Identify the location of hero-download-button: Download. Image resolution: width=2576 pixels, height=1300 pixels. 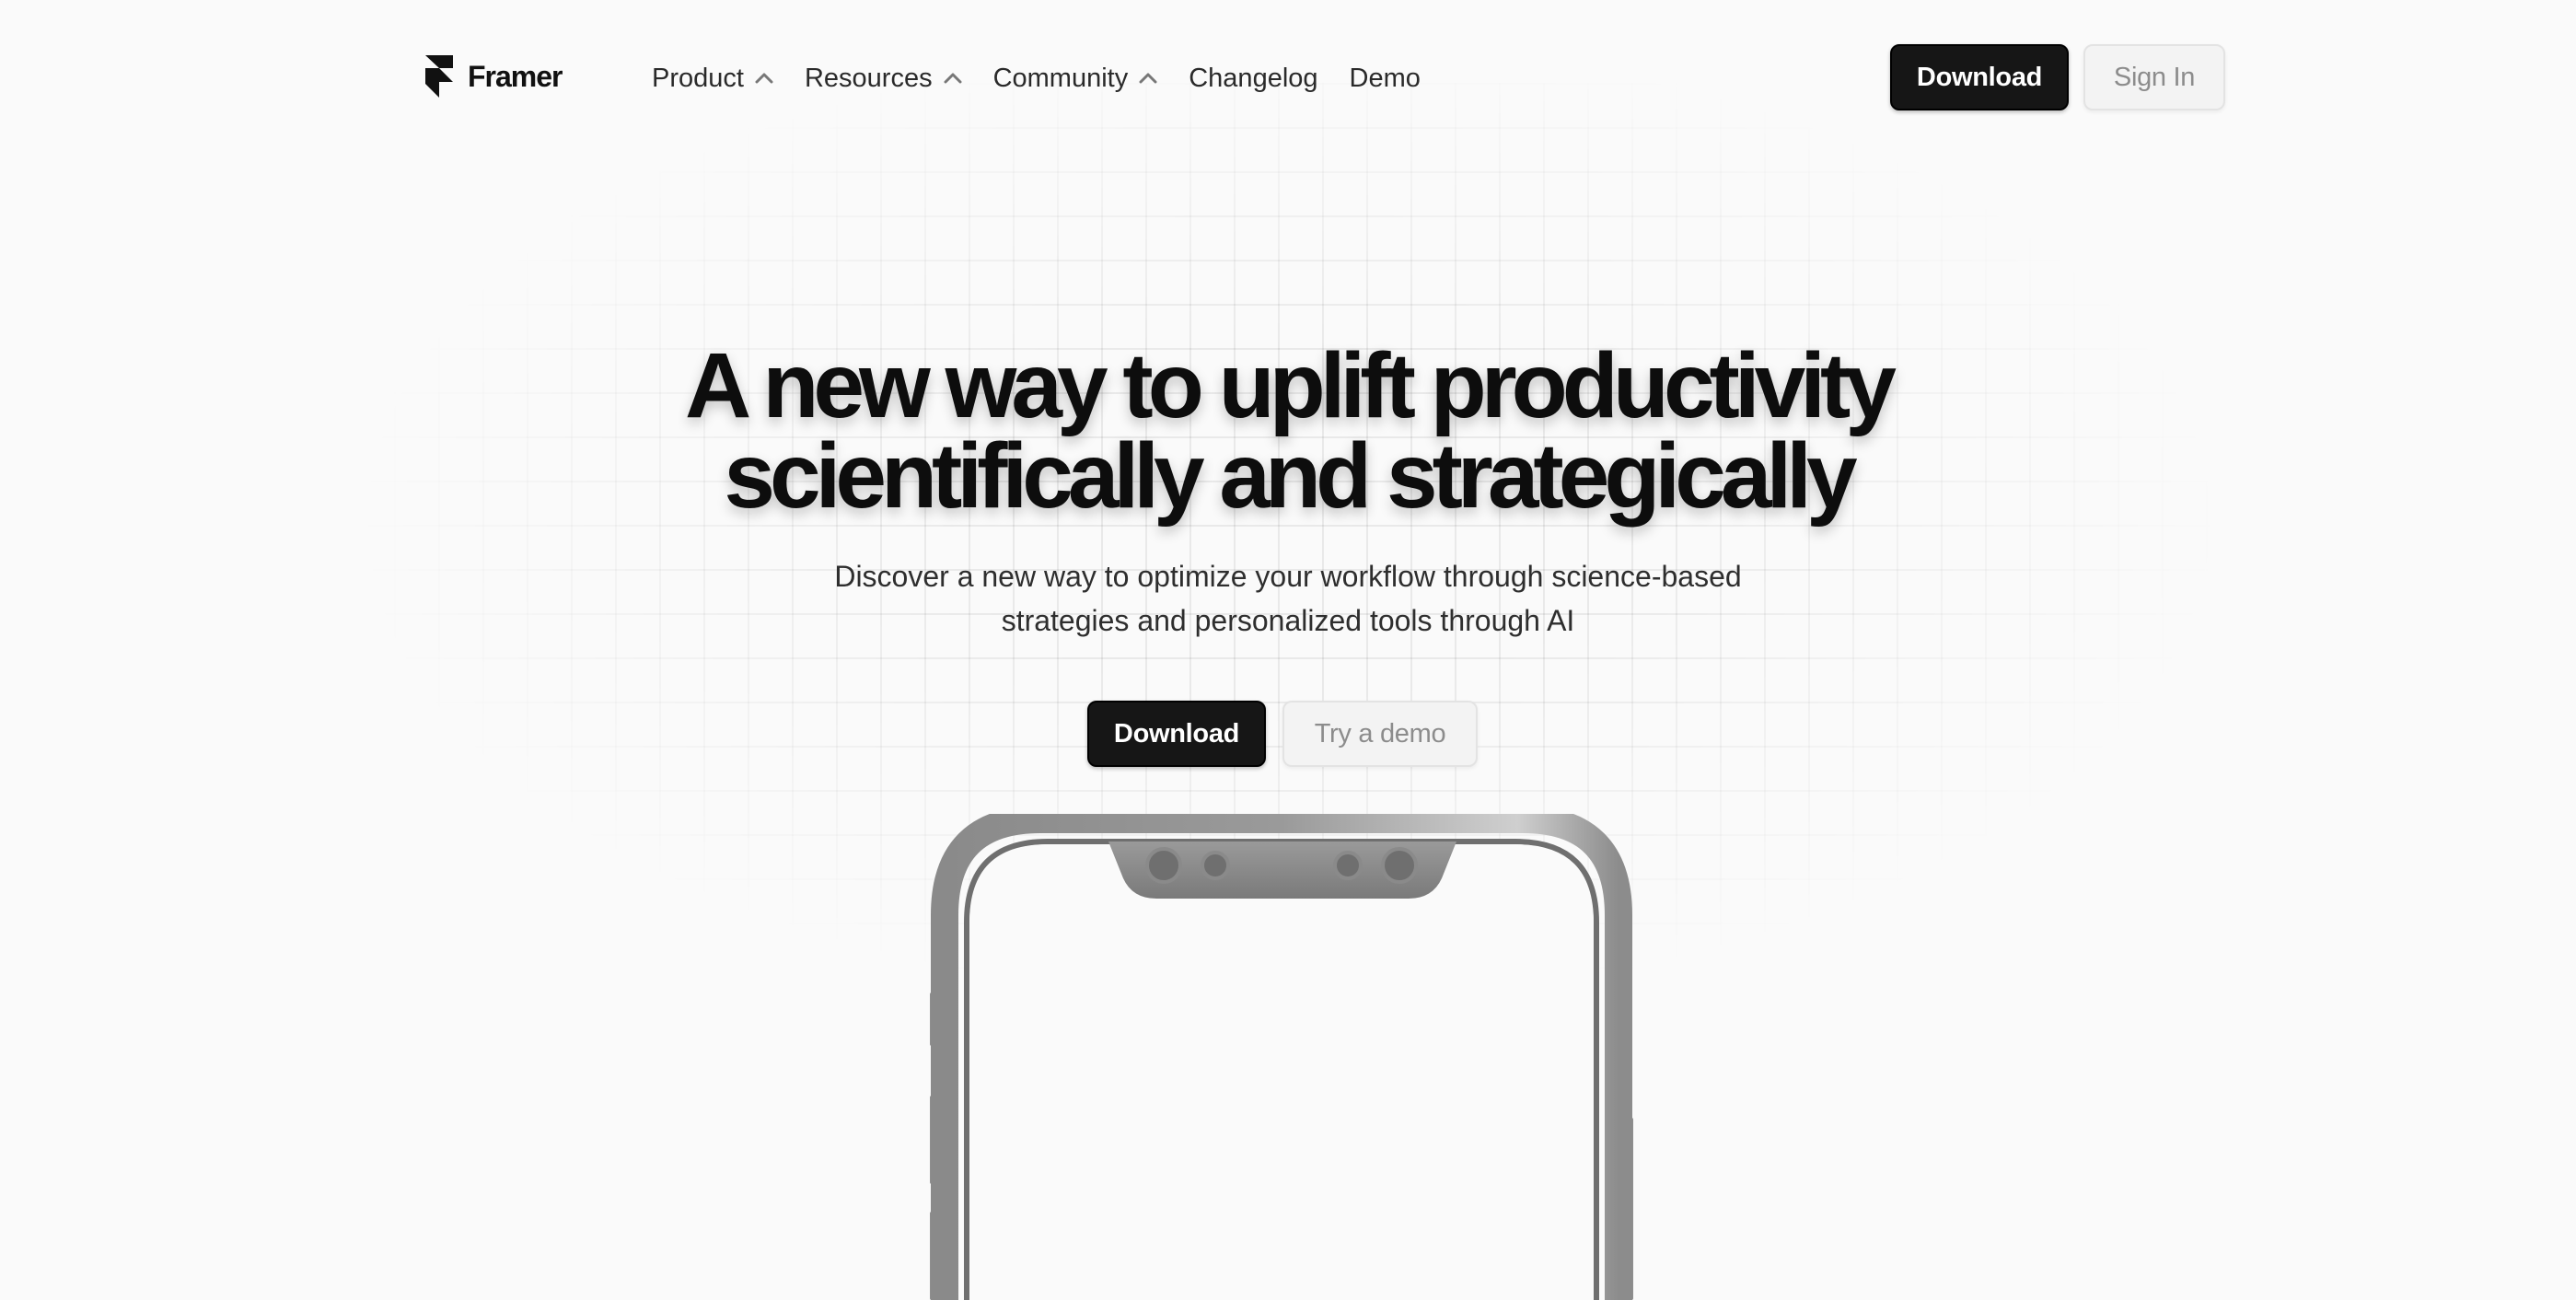
(1176, 734).